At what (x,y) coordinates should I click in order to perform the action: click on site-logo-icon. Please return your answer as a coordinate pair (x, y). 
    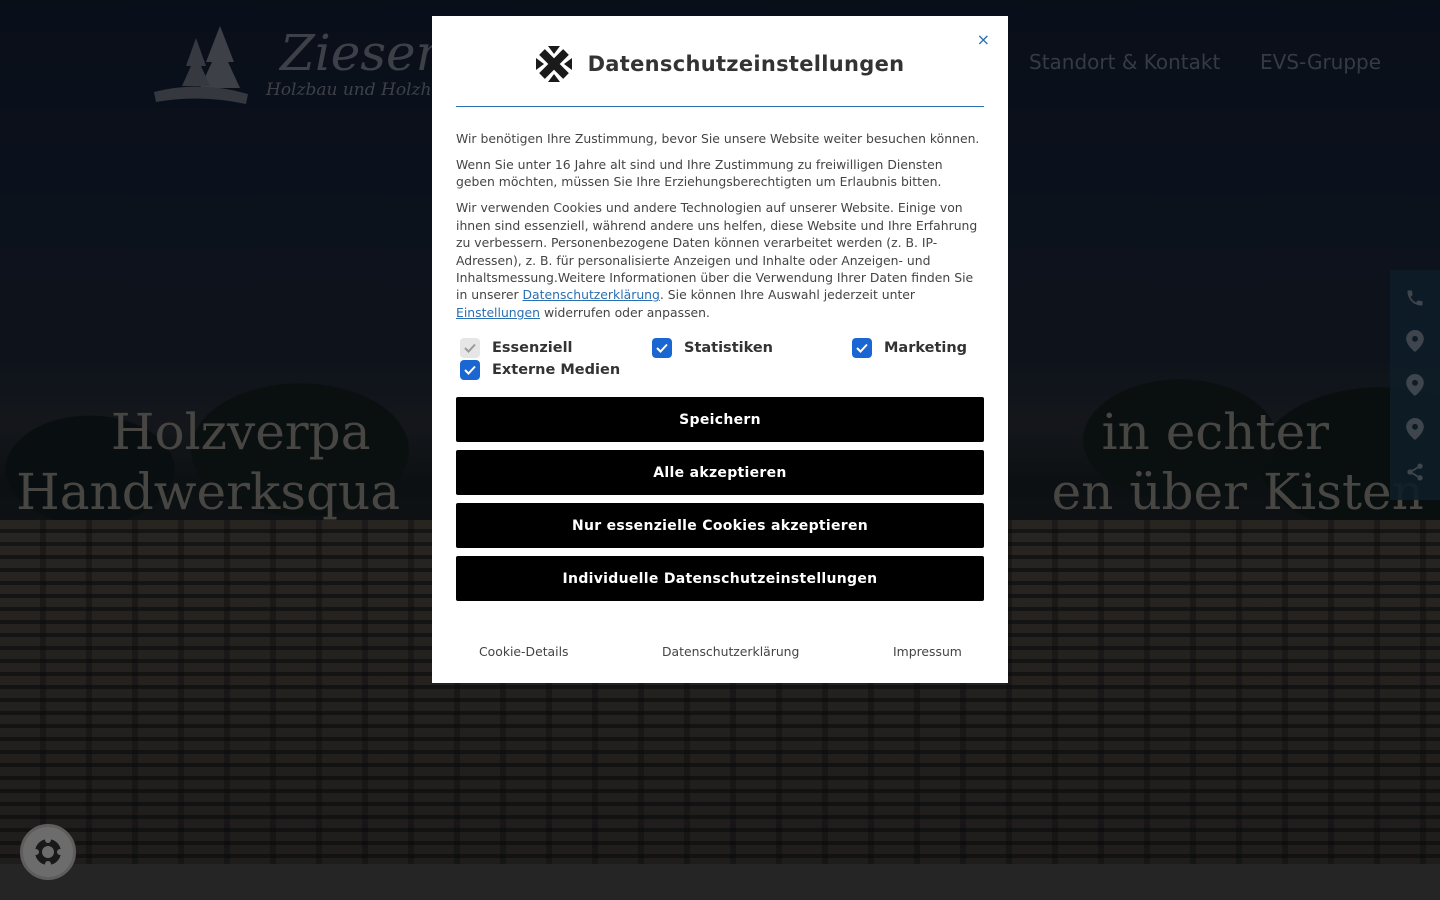
    Looking at the image, I should click on (553, 64).